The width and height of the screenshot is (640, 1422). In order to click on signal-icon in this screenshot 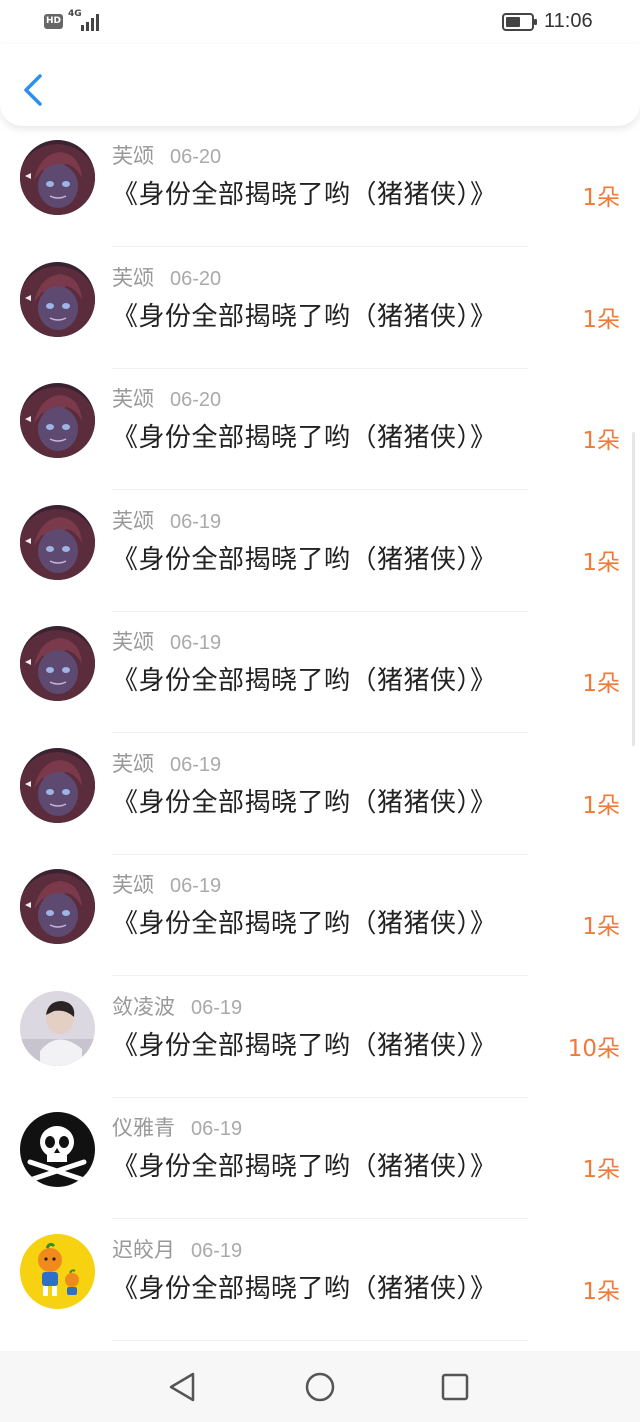, I will do `click(90, 22)`.